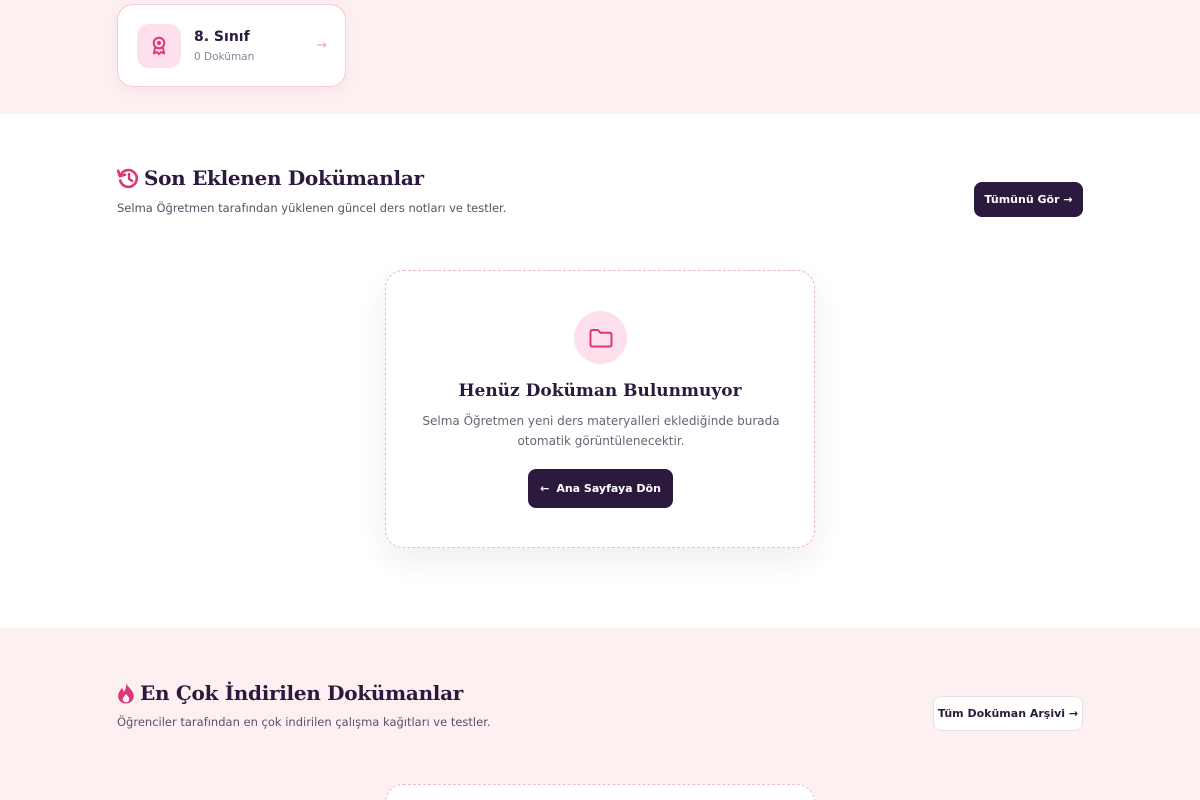  Describe the element at coordinates (1028, 199) in the screenshot. I see `see-all-button: Tümünü Gör →` at that location.